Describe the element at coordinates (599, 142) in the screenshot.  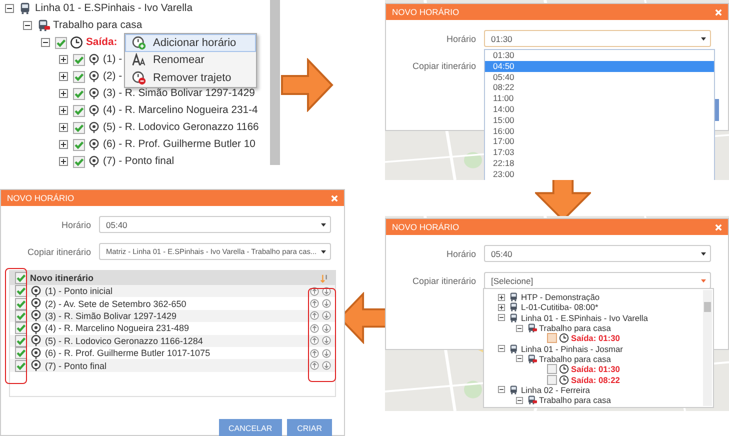
I see `dropdown-option: 17:00` at that location.